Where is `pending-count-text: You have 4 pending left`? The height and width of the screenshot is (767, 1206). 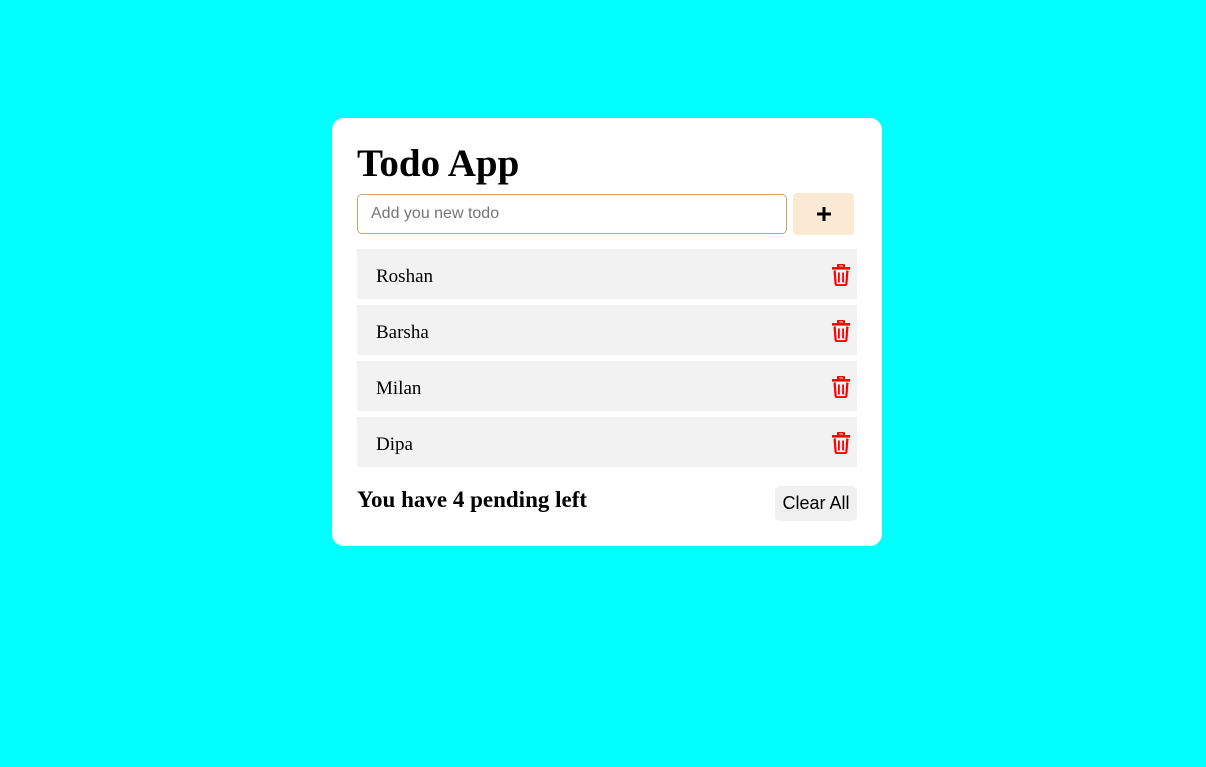 pending-count-text: You have 4 pending left is located at coordinates (472, 499).